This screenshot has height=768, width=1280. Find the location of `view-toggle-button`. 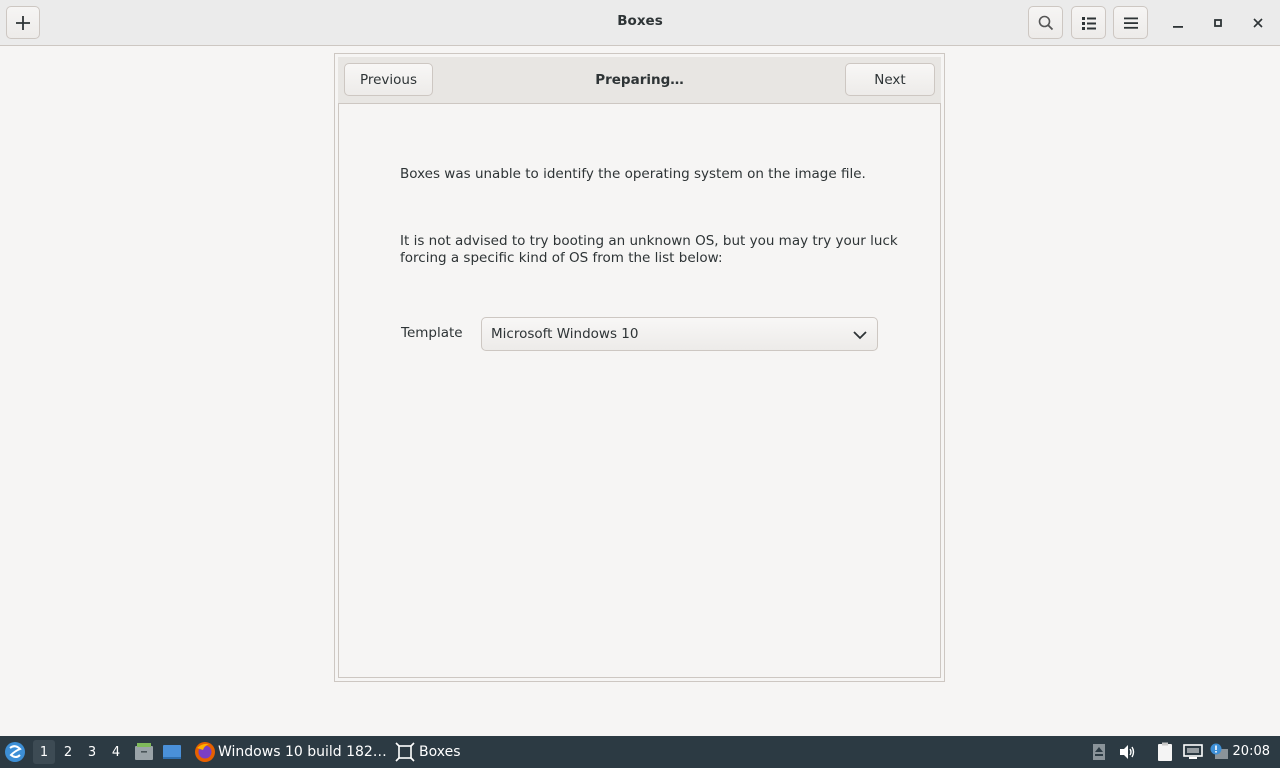

view-toggle-button is located at coordinates (1088, 22).